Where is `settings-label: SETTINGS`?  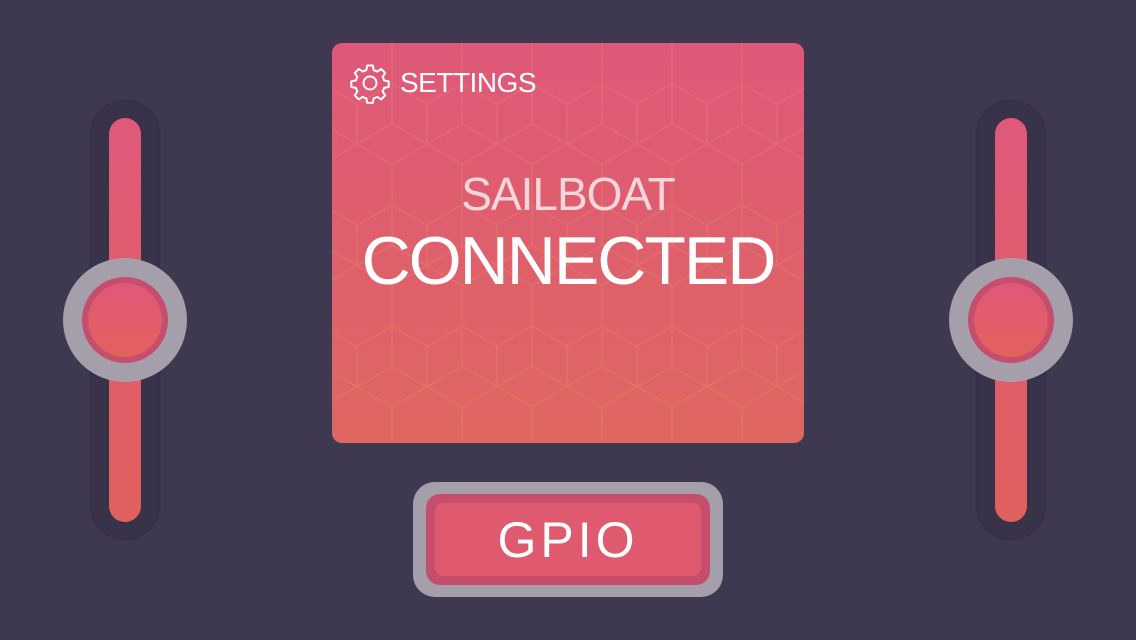
settings-label: SETTINGS is located at coordinates (468, 82).